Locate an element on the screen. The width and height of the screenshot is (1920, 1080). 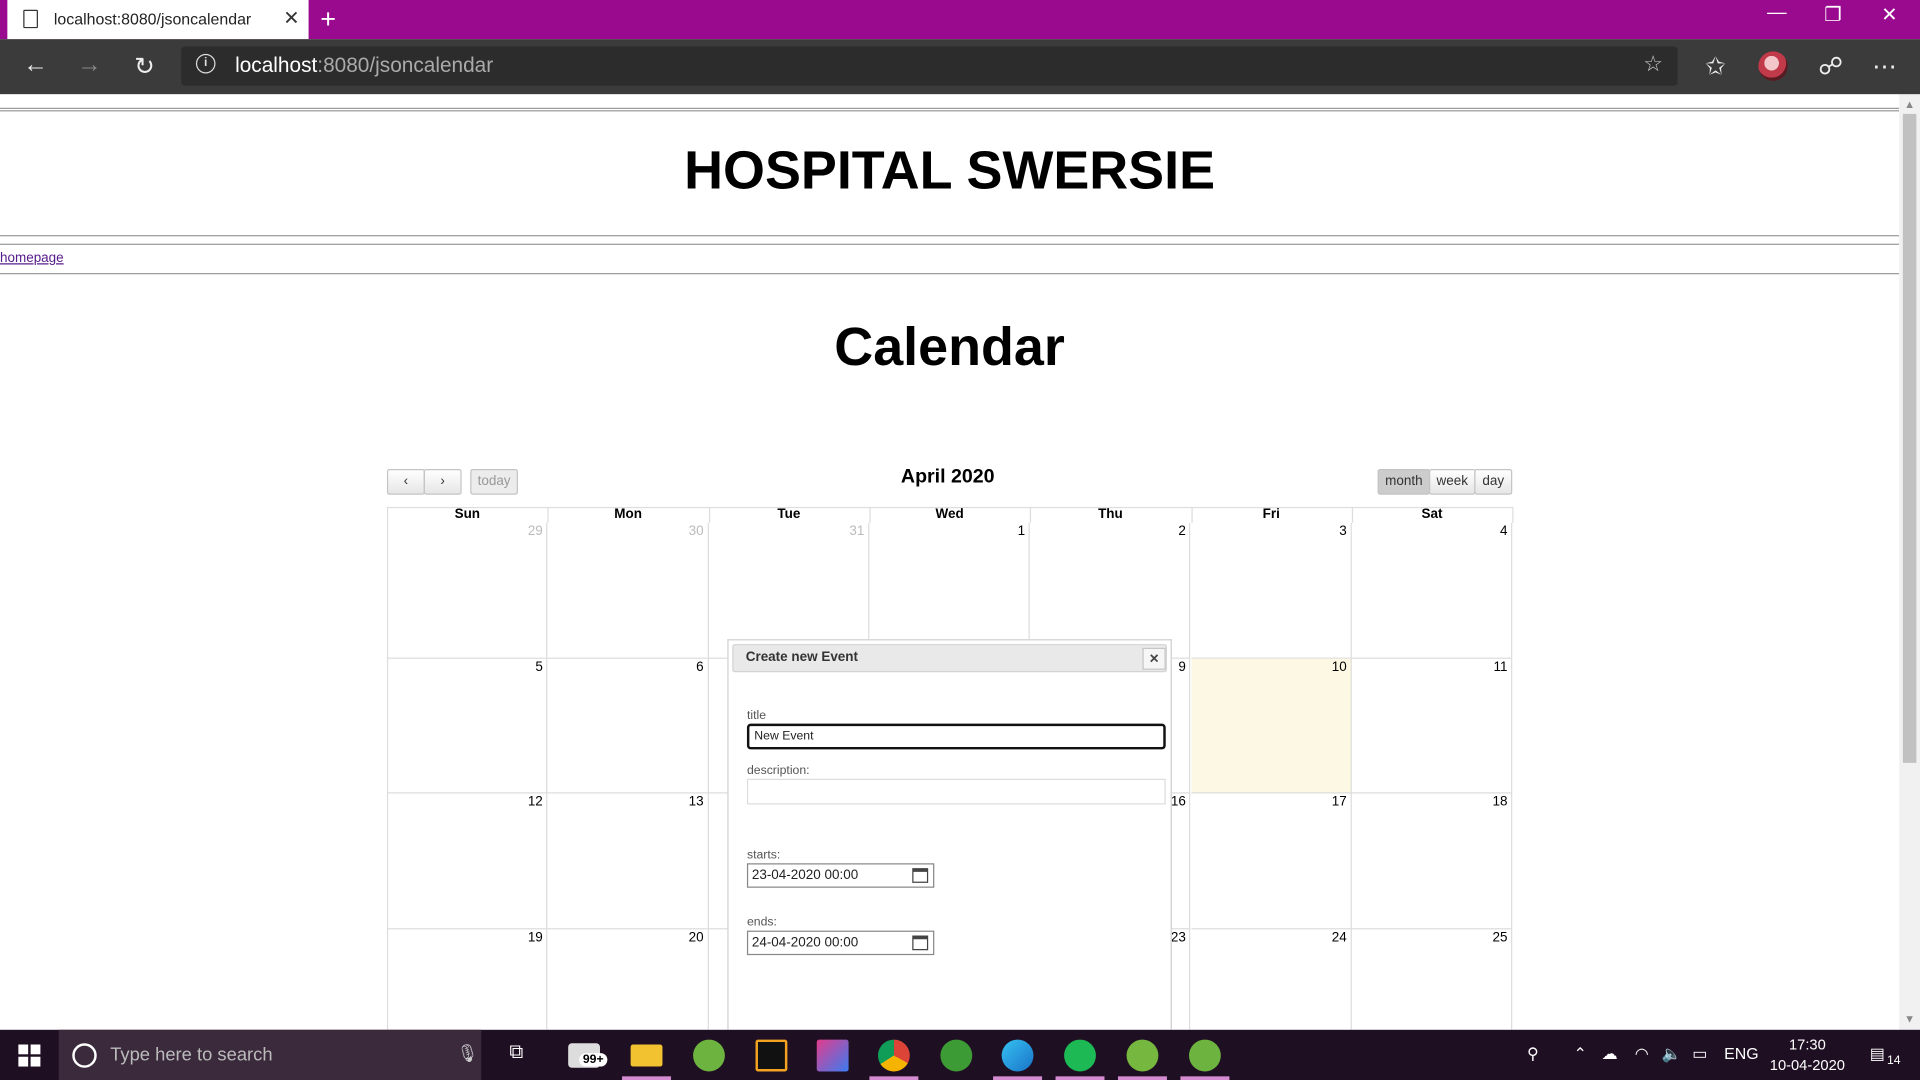
day-cell: 25 is located at coordinates (1432, 979).